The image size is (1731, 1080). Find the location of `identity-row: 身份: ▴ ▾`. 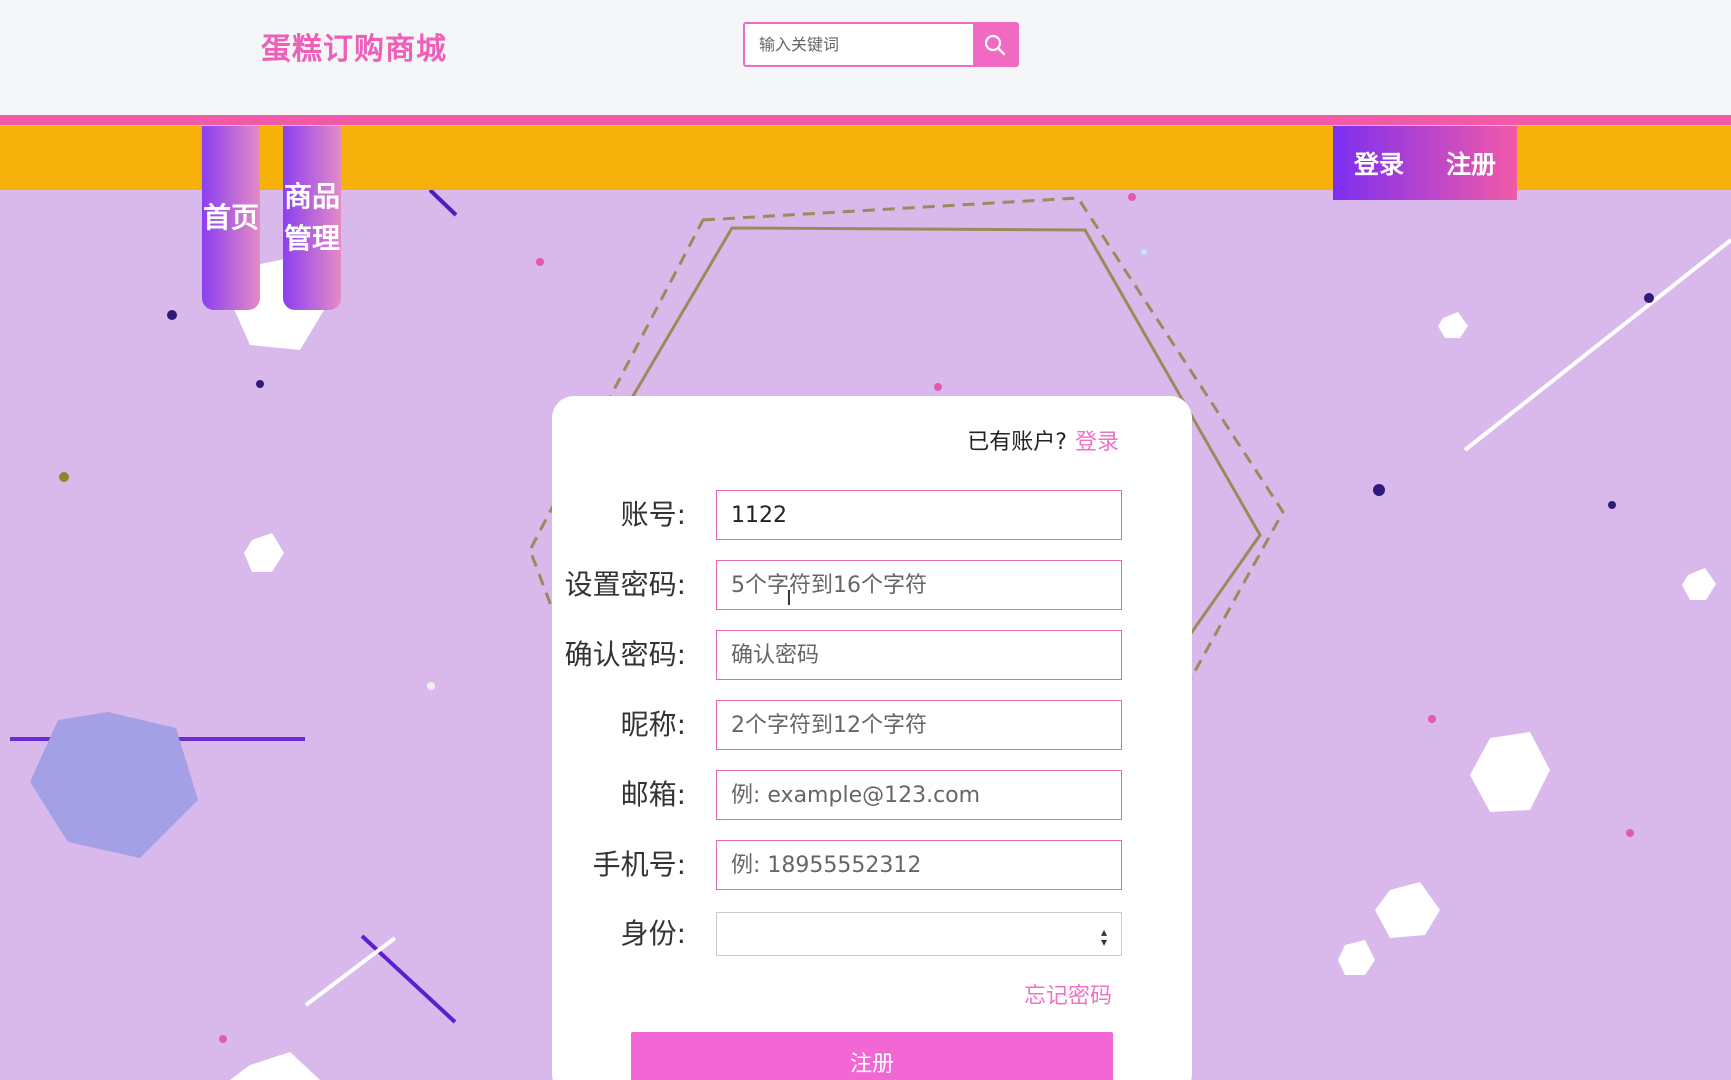

identity-row: 身份: ▴ ▾ is located at coordinates (872, 934).